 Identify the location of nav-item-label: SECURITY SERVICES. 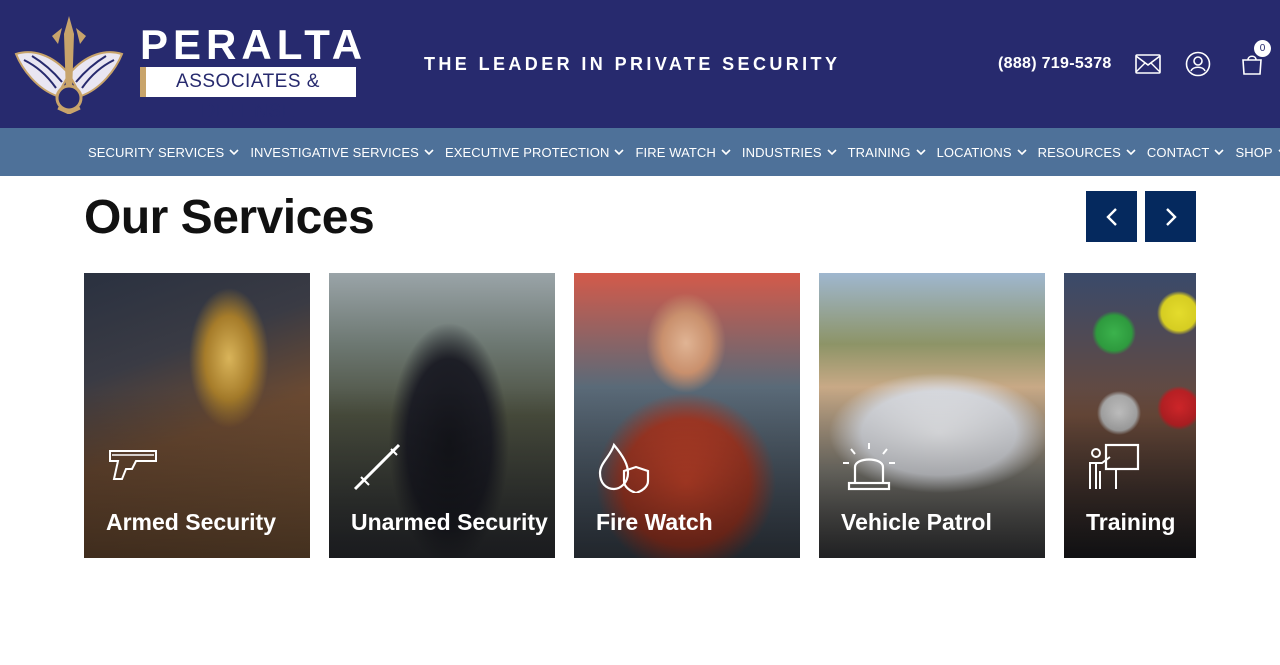
(156, 152).